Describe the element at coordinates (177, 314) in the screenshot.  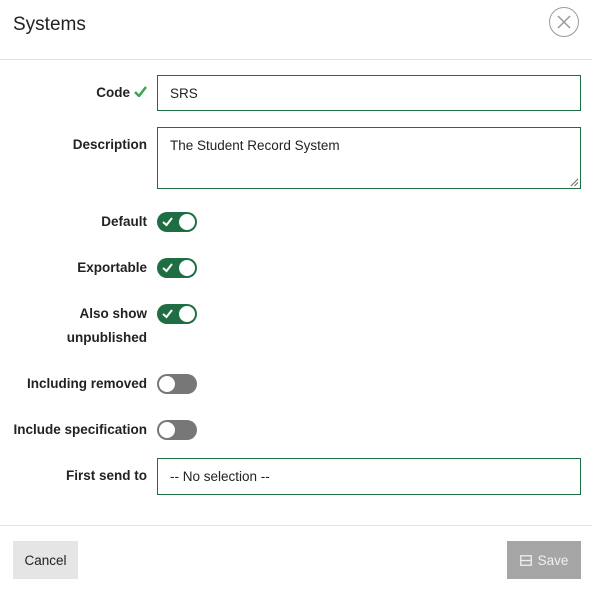
I see `also-show-unpublished-toggle` at that location.